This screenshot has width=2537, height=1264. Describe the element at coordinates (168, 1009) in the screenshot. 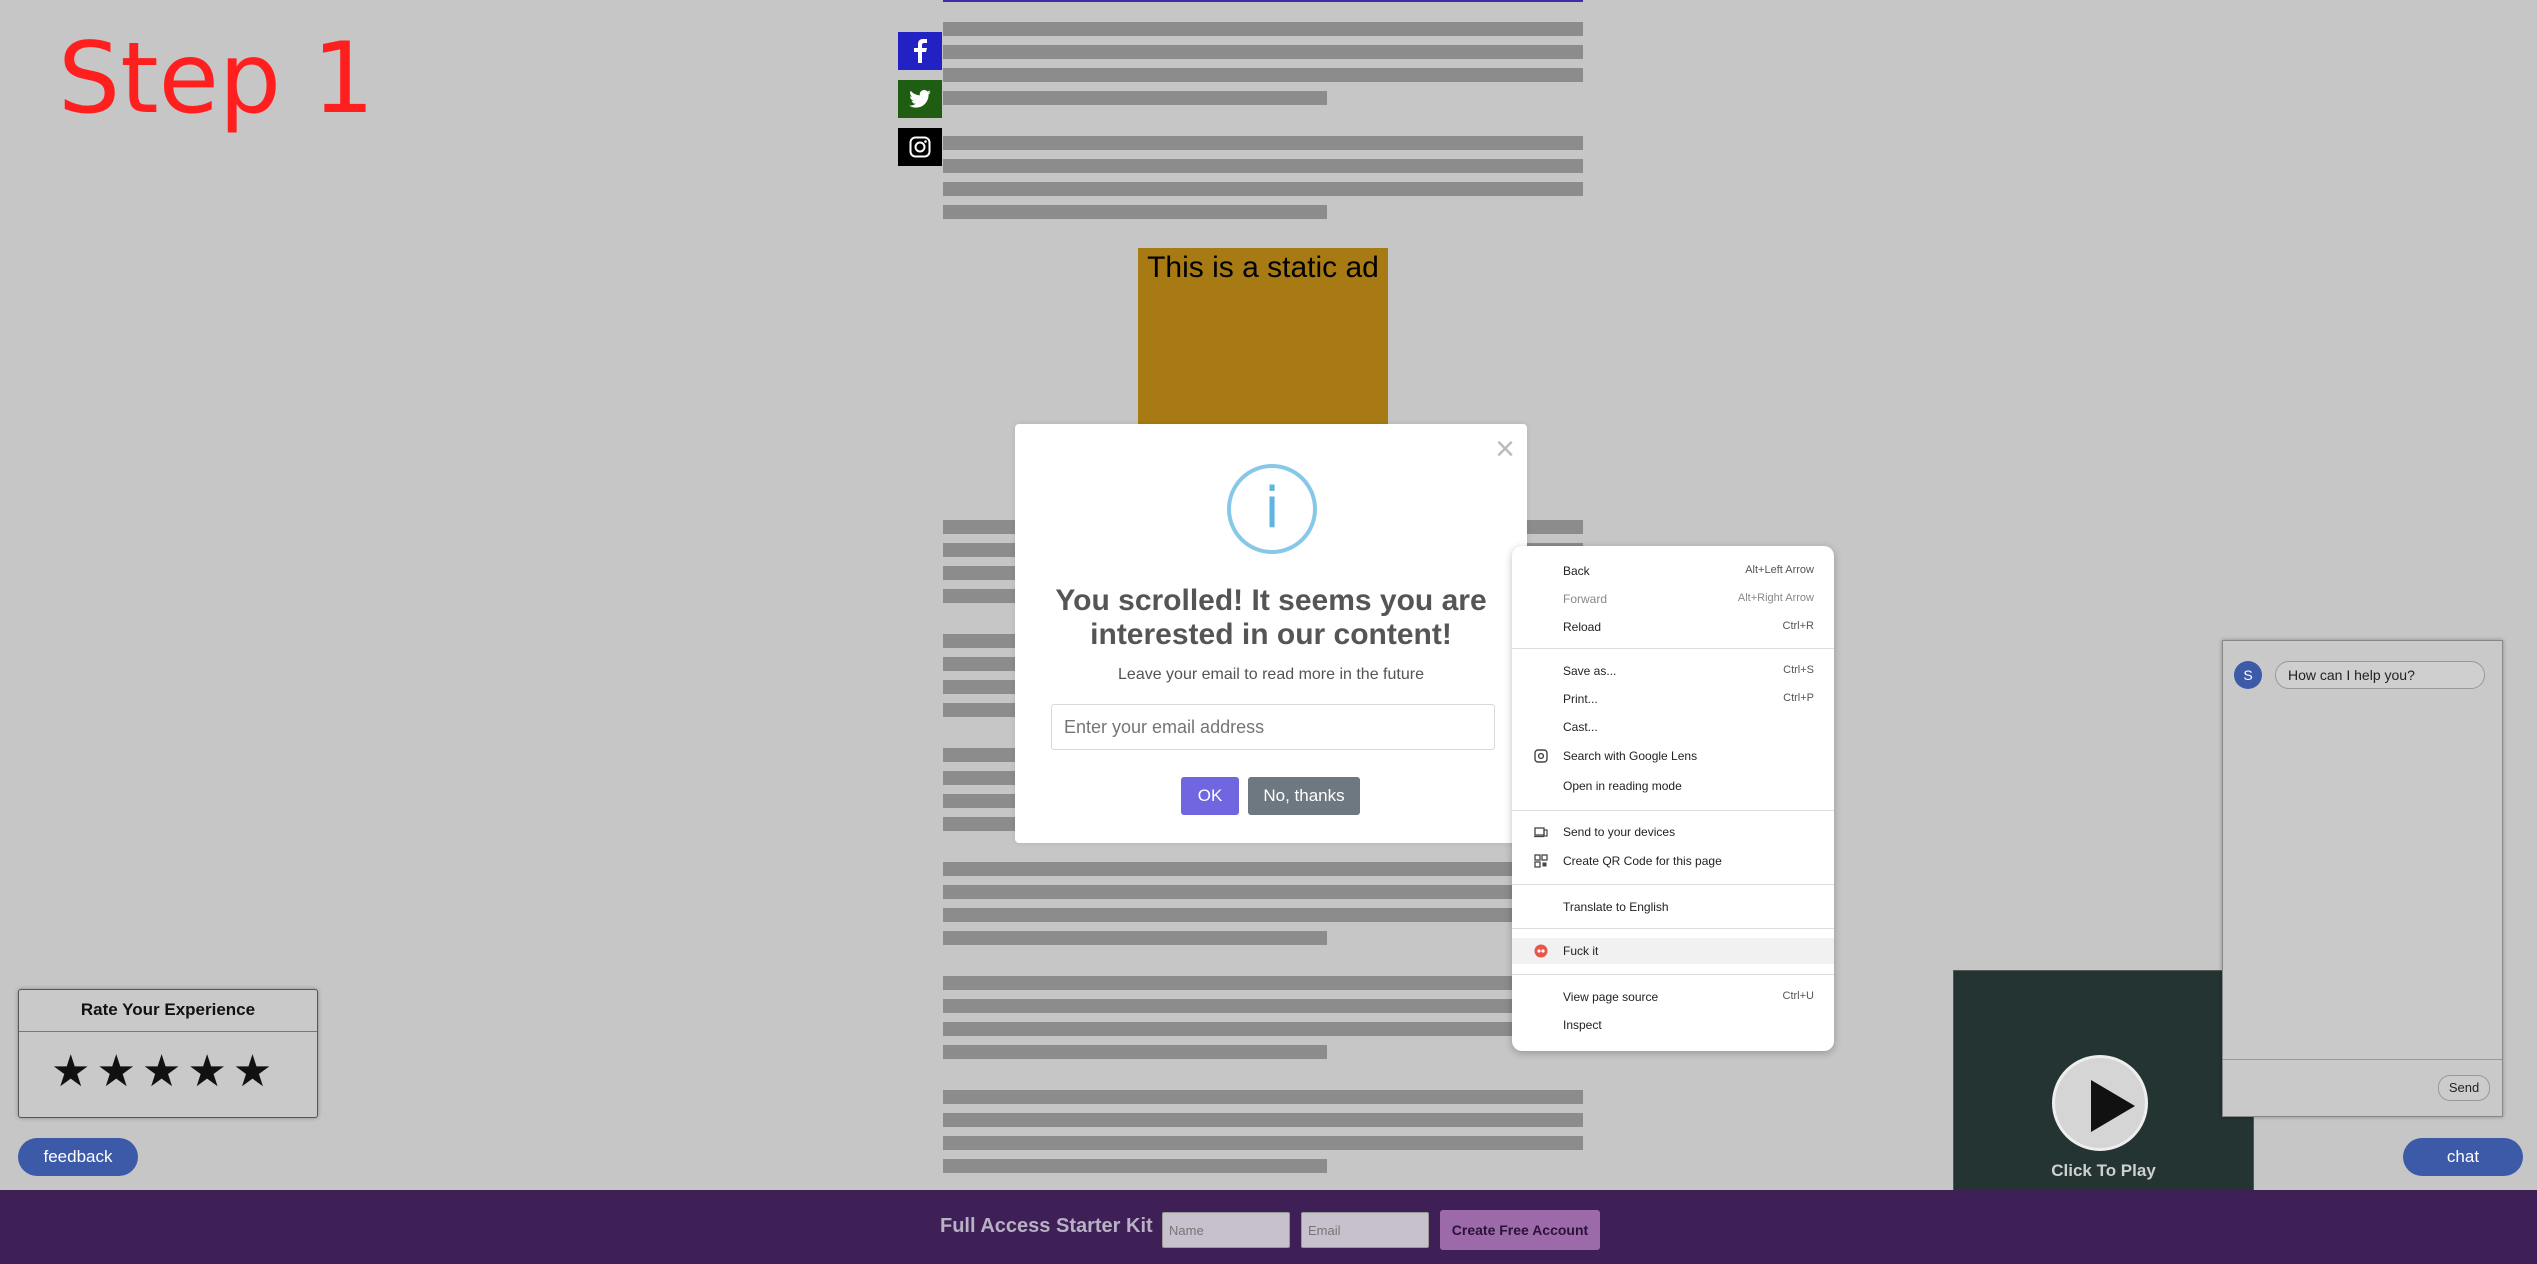

I see `rating-title: Rate Your Experience` at that location.